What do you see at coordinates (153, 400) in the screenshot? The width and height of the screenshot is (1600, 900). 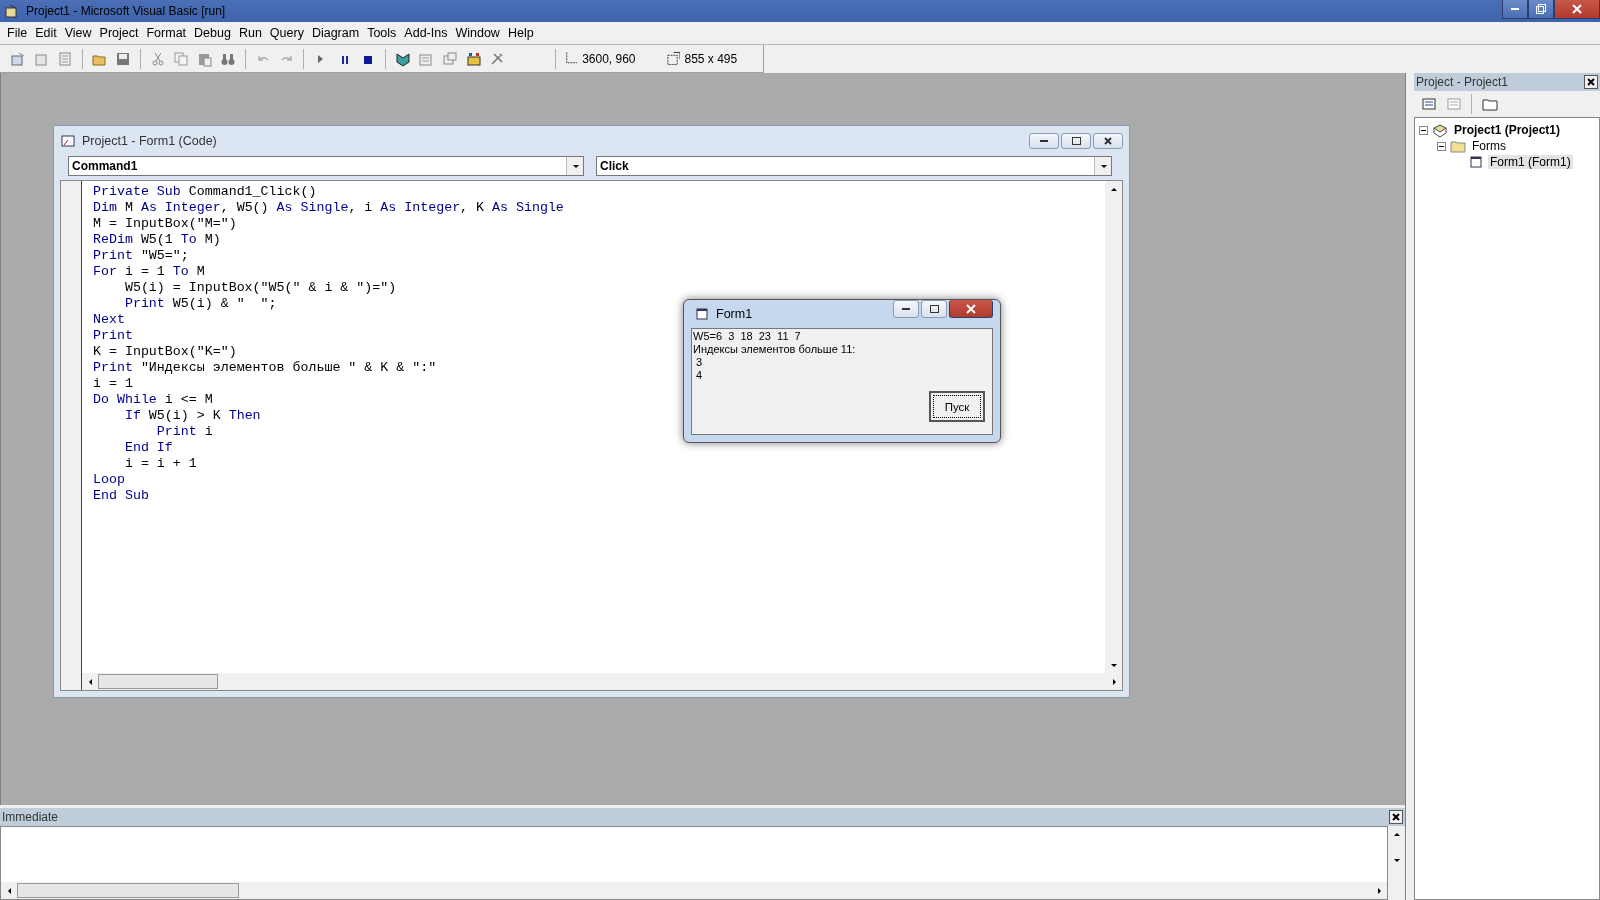 I see `code-line: Do While i <= M` at bounding box center [153, 400].